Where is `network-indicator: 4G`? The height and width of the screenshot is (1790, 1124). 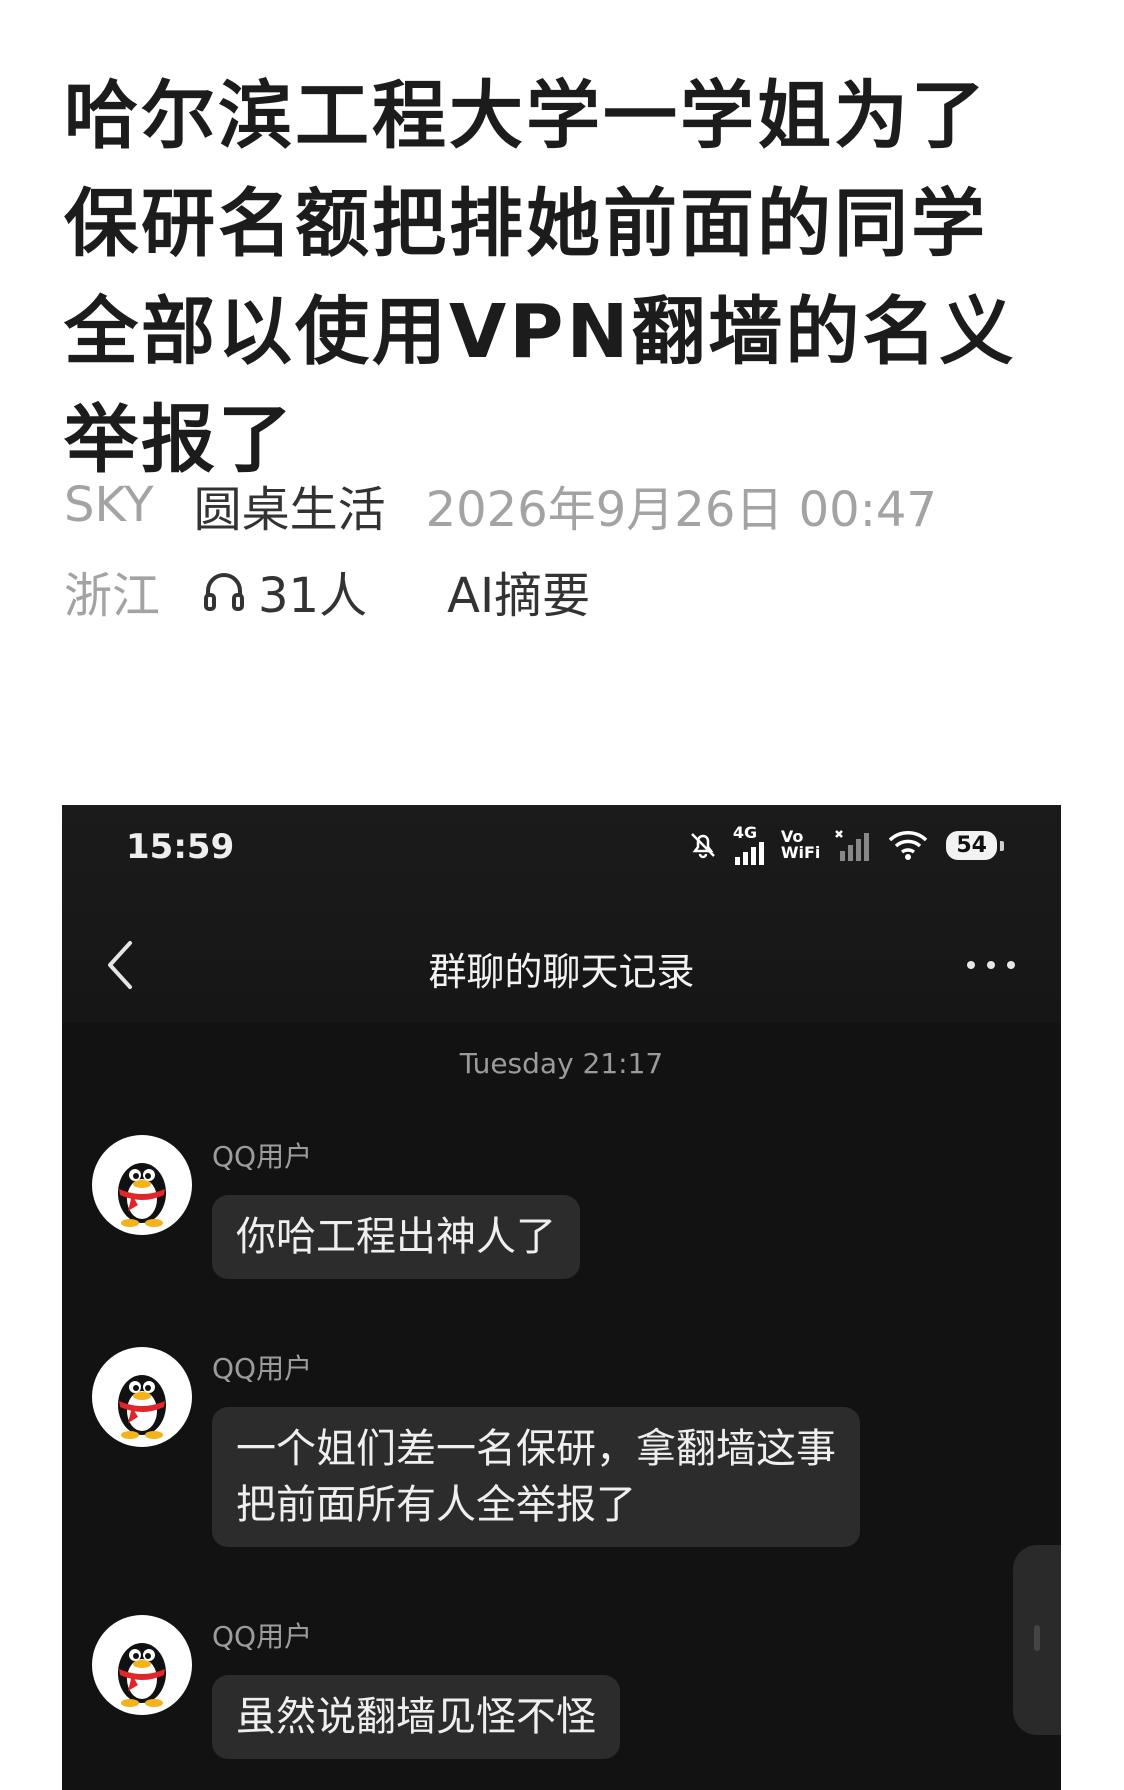
network-indicator: 4G is located at coordinates (750, 845).